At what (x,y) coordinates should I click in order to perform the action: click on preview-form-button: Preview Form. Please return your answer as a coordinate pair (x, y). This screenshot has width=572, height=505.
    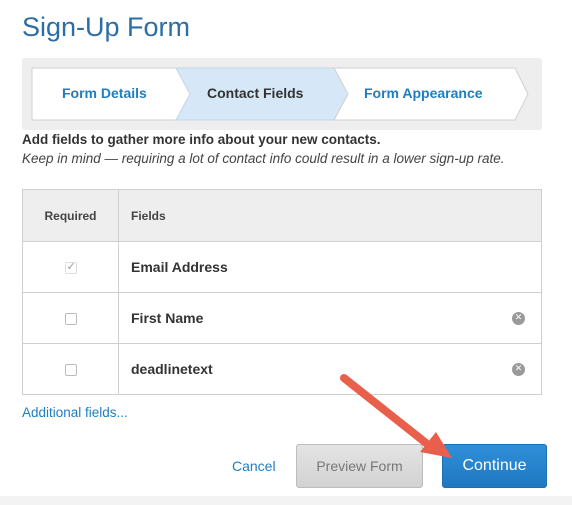
    Looking at the image, I should click on (359, 466).